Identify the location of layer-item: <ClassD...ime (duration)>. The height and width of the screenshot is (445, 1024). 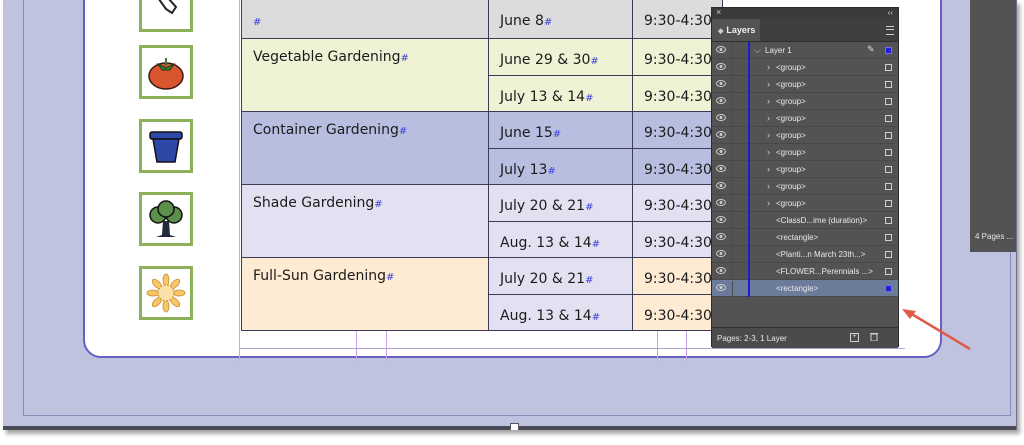
(805, 220).